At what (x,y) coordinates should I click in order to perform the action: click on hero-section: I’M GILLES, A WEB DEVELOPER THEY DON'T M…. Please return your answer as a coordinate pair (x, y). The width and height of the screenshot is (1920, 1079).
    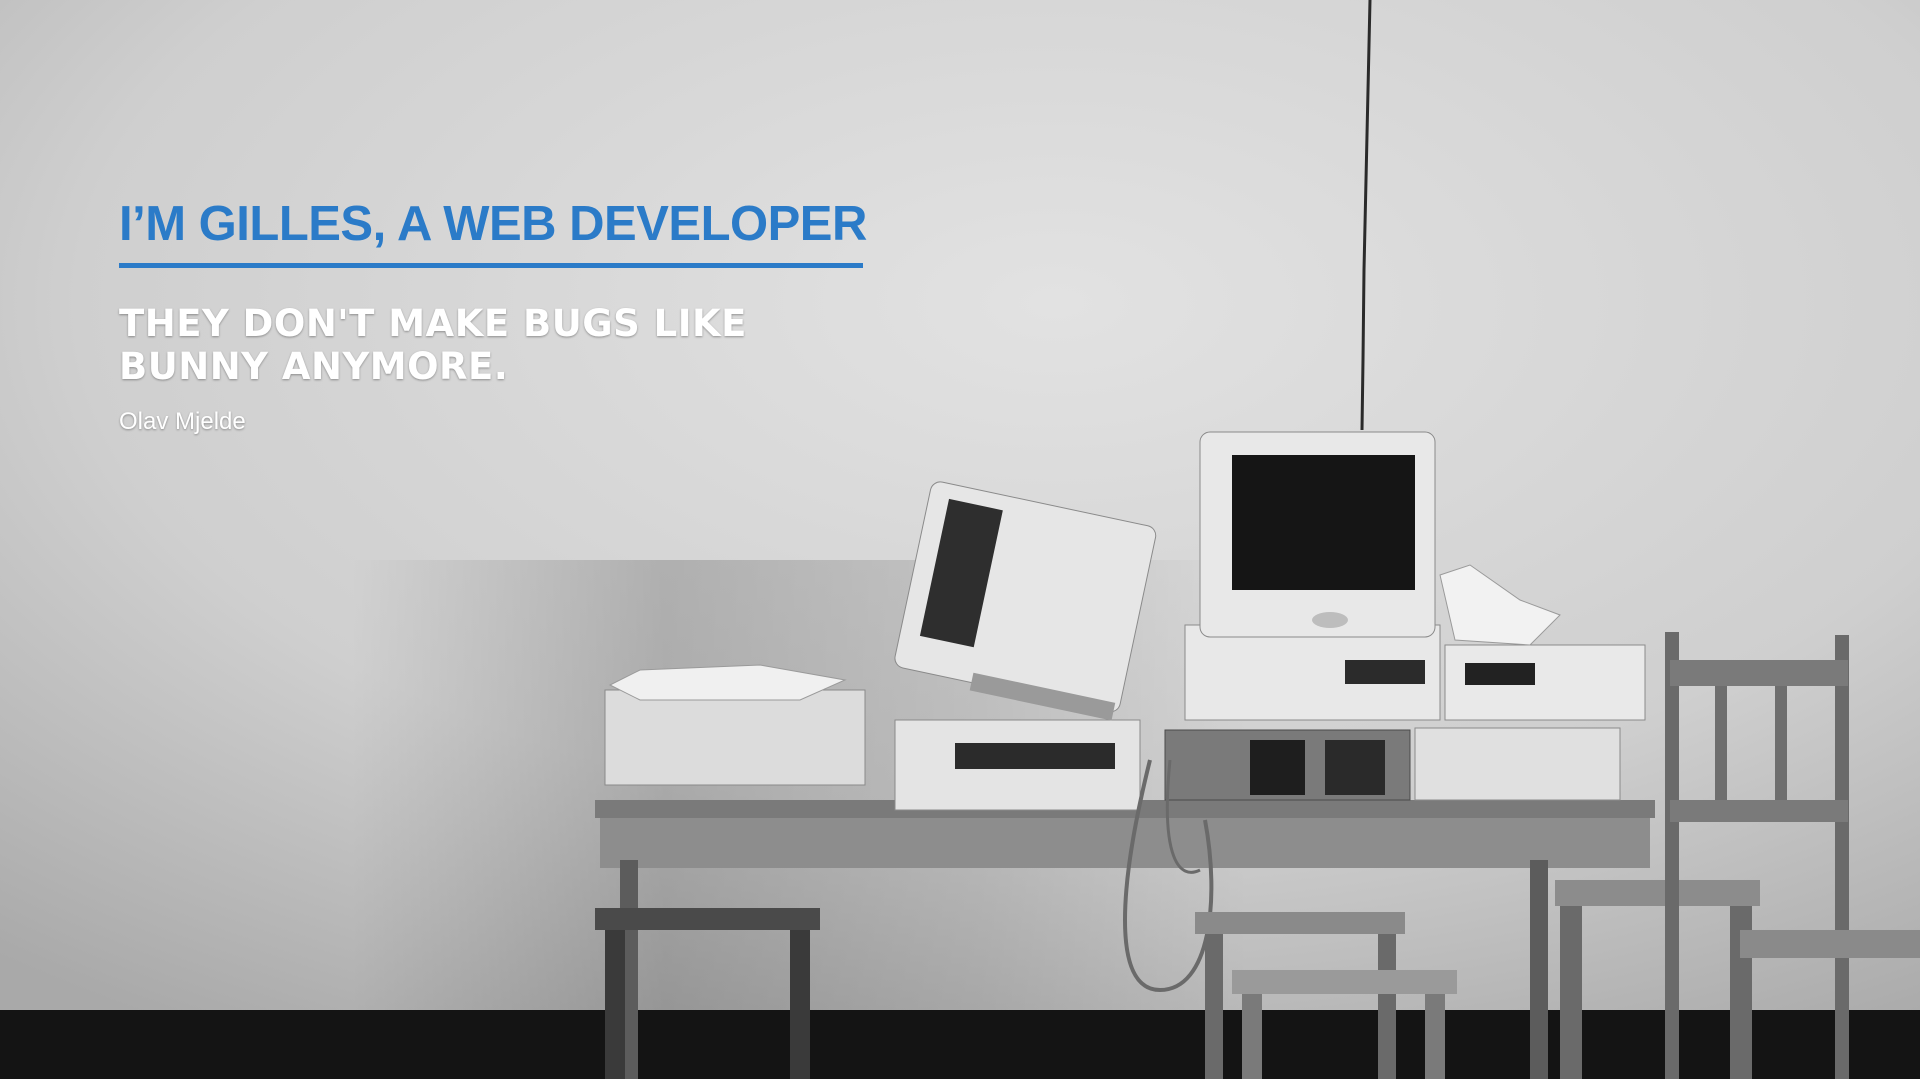
    Looking at the image, I should click on (499, 316).